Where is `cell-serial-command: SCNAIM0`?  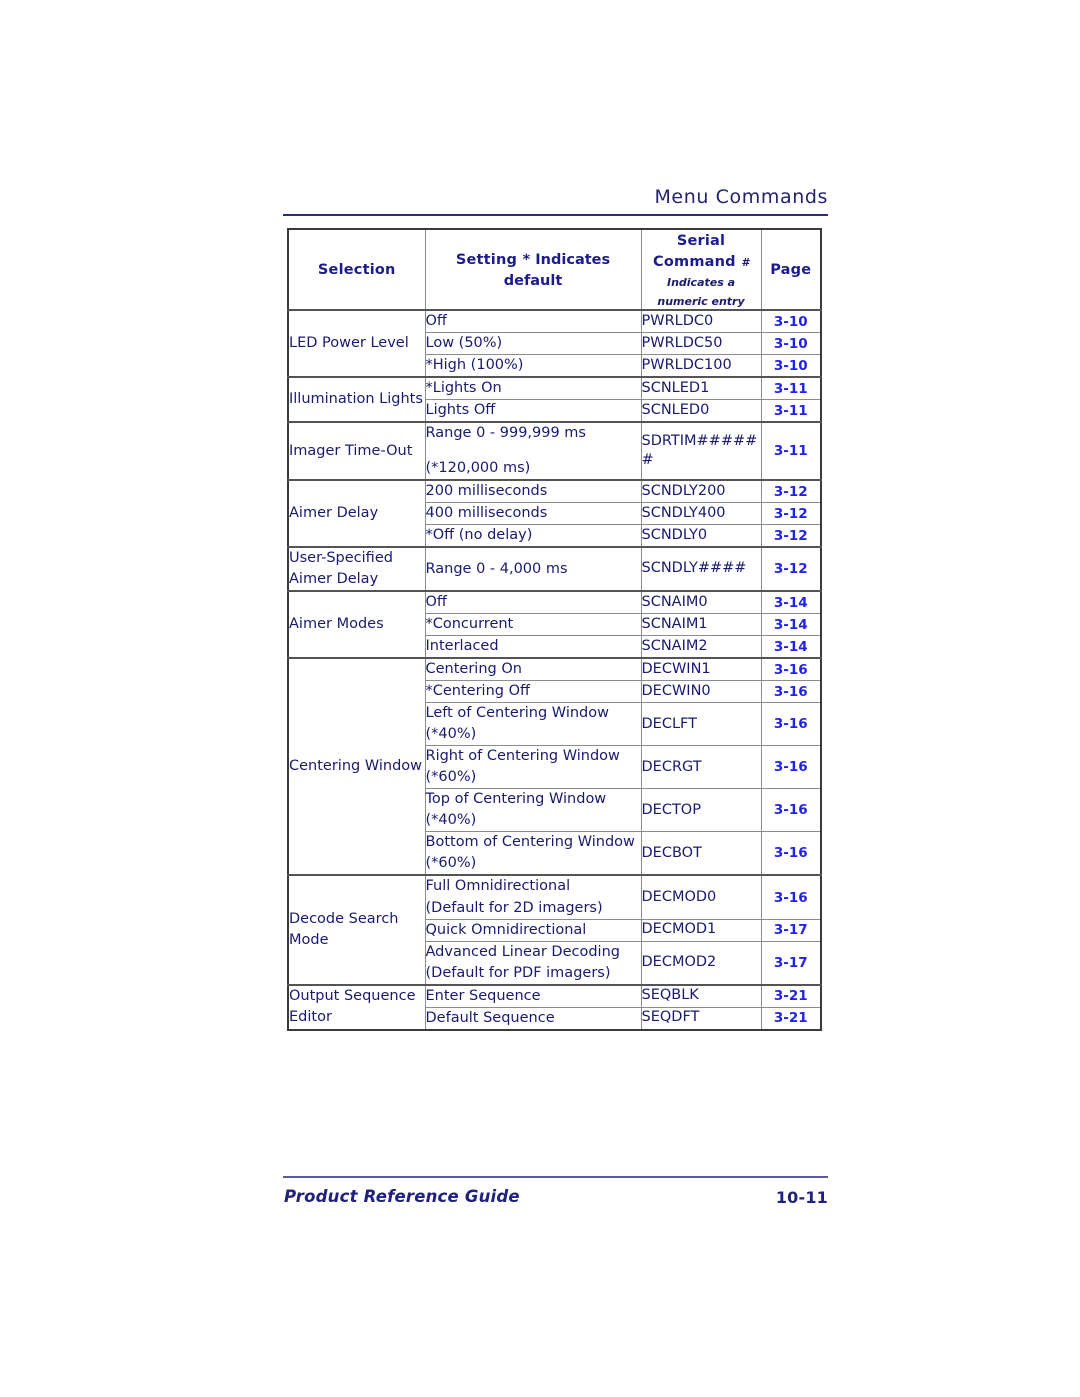
cell-serial-command: SCNAIM0 is located at coordinates (701, 602).